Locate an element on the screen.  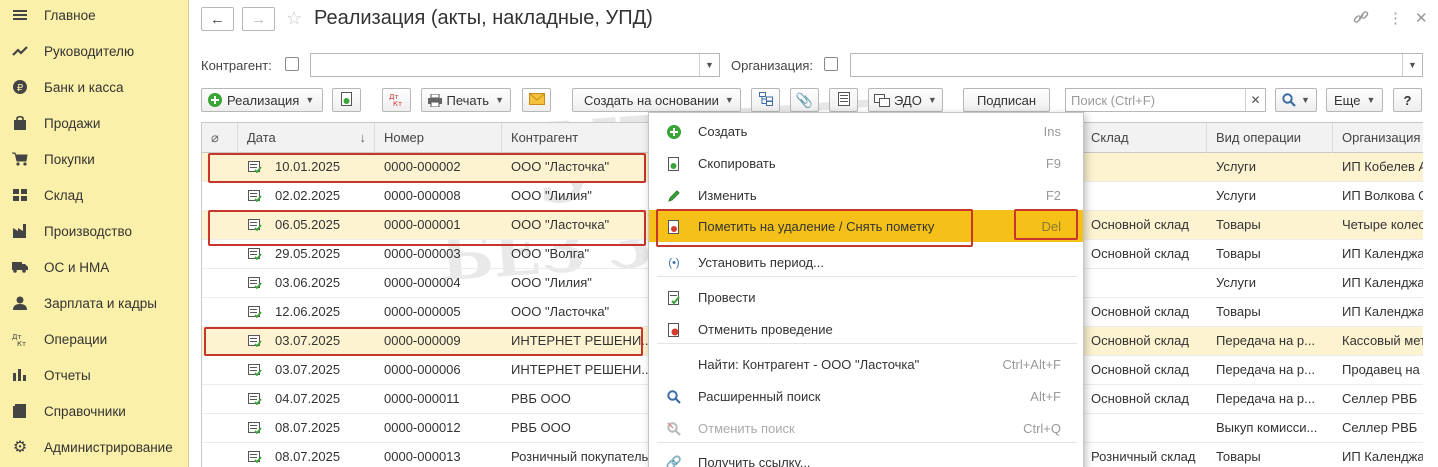
attach-button: 📎 is located at coordinates (804, 100).